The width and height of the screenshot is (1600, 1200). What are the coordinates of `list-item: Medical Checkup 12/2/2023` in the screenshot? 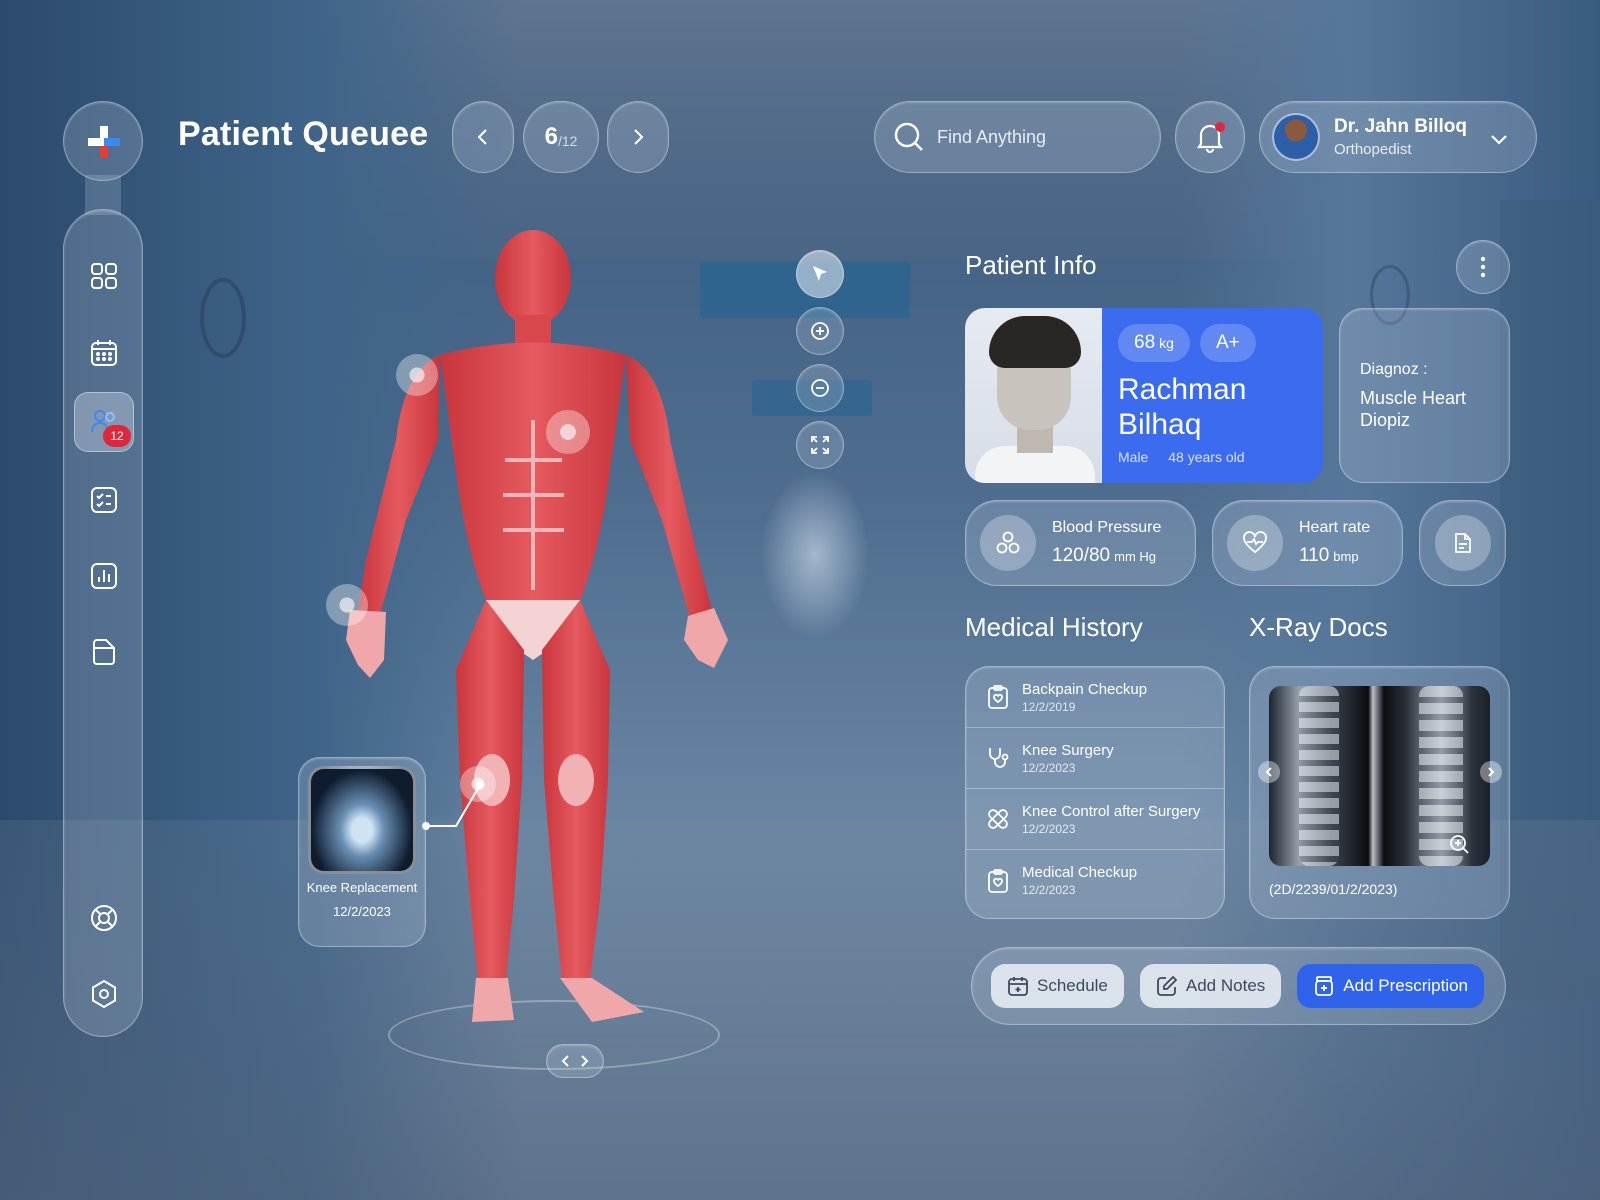 It's located at (1095, 880).